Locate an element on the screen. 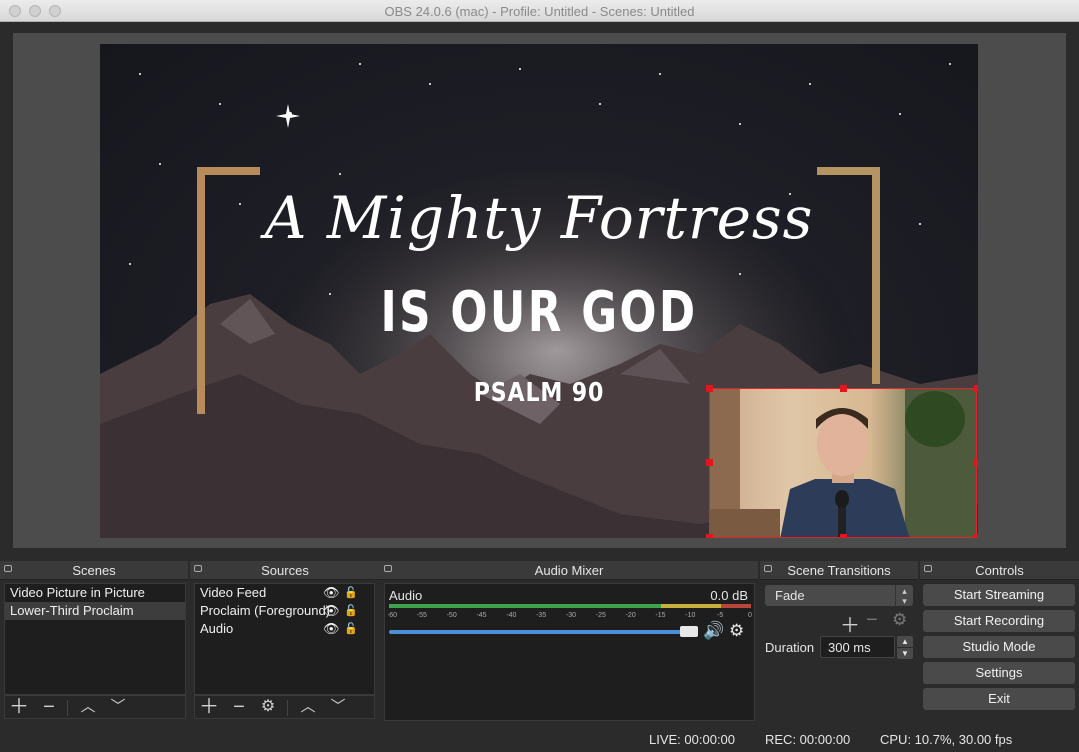 Image resolution: width=1079 pixels, height=752 pixels. remove-scene-button: − is located at coordinates (49, 707).